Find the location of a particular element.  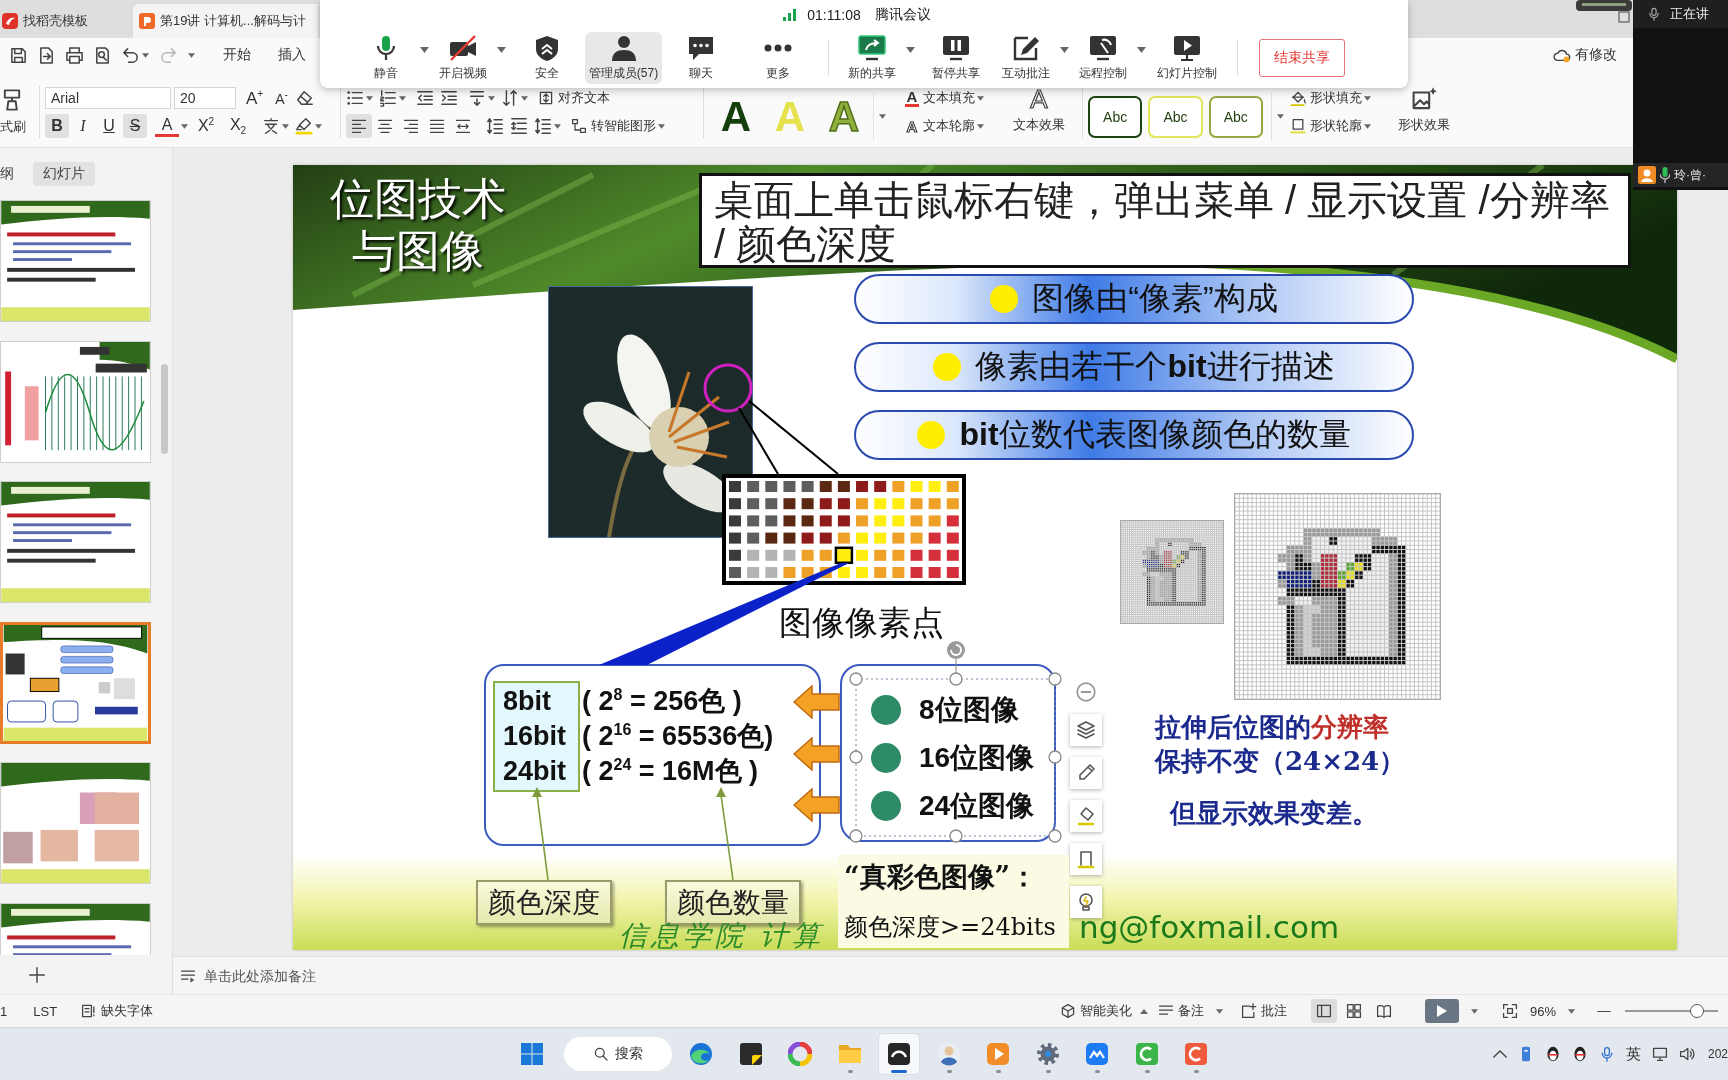

export-icon is located at coordinates (46, 55).